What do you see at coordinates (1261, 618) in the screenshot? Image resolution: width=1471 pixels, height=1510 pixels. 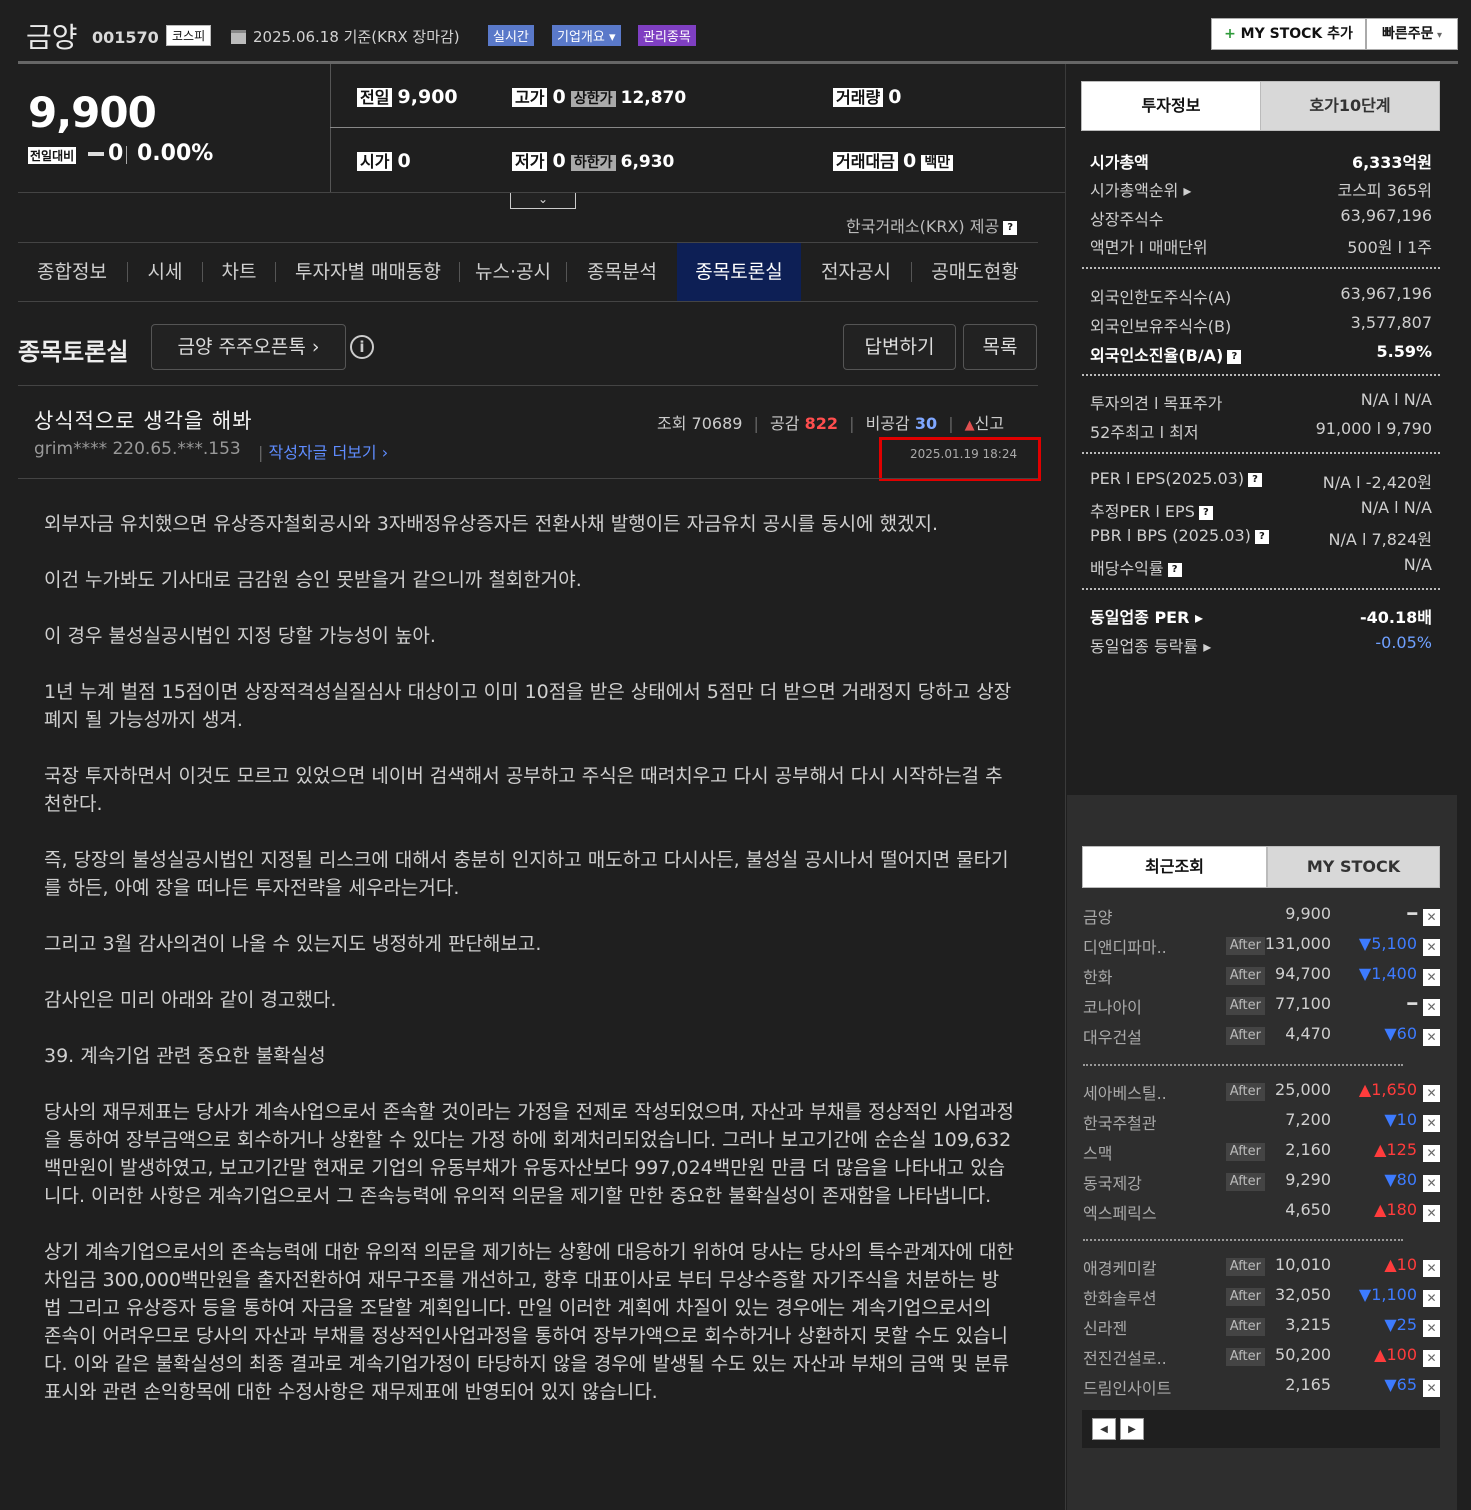 I see `industry-per-row: 동일업종 PER ▸ -40.18배` at bounding box center [1261, 618].